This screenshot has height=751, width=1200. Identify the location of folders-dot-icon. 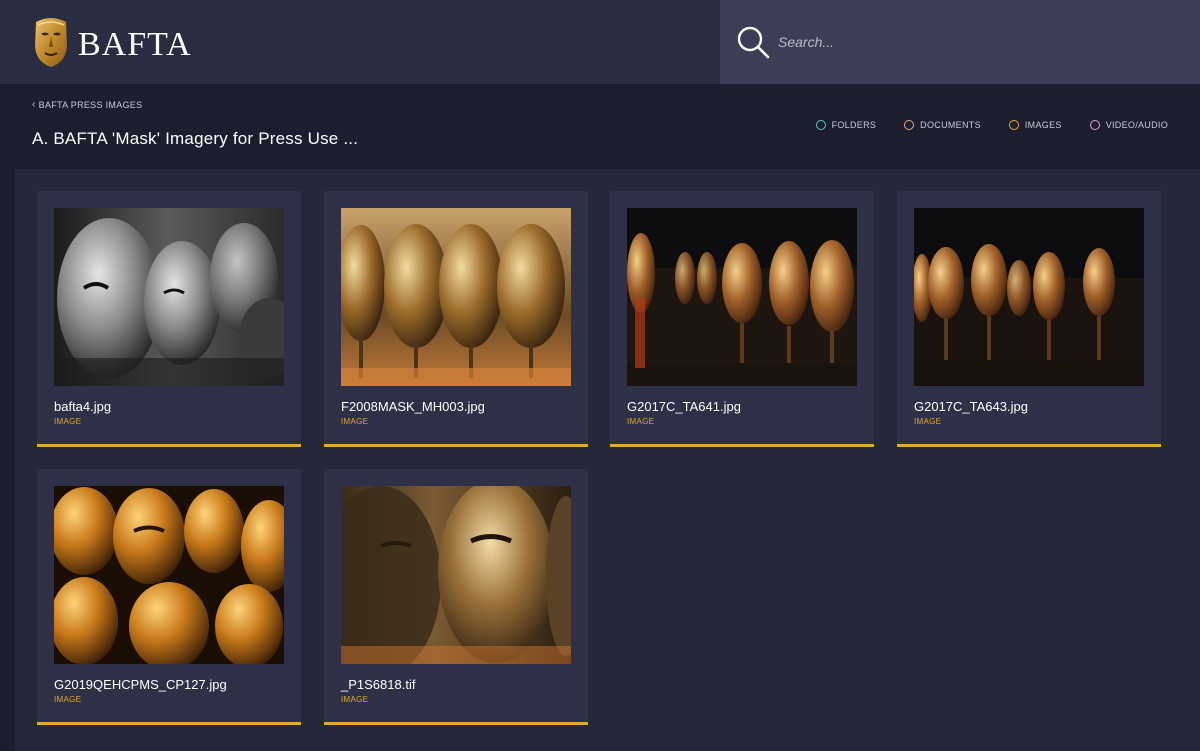
(820, 125).